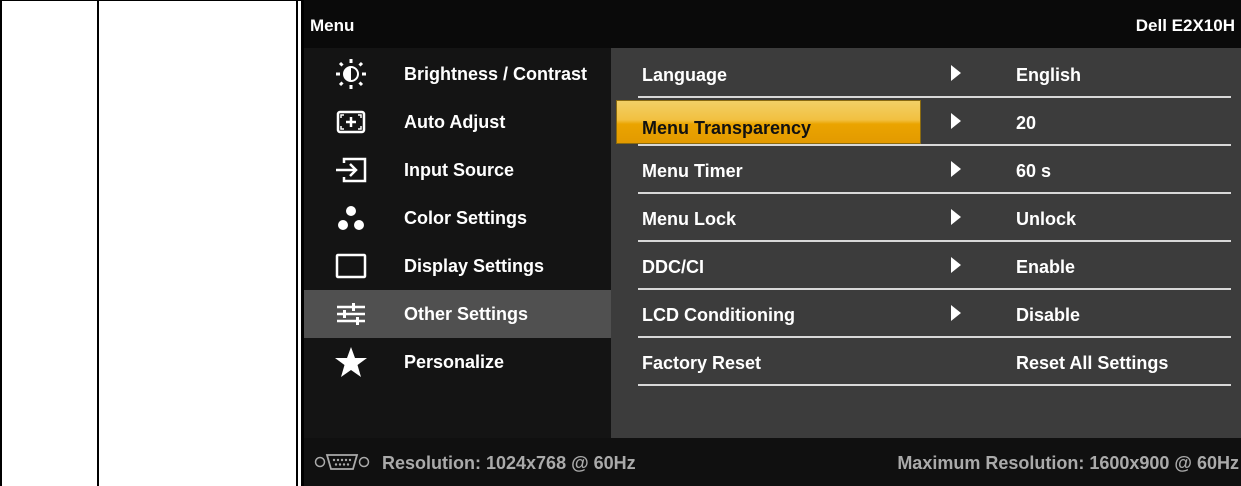 The width and height of the screenshot is (1241, 486). I want to click on row-divider, so click(934, 385).